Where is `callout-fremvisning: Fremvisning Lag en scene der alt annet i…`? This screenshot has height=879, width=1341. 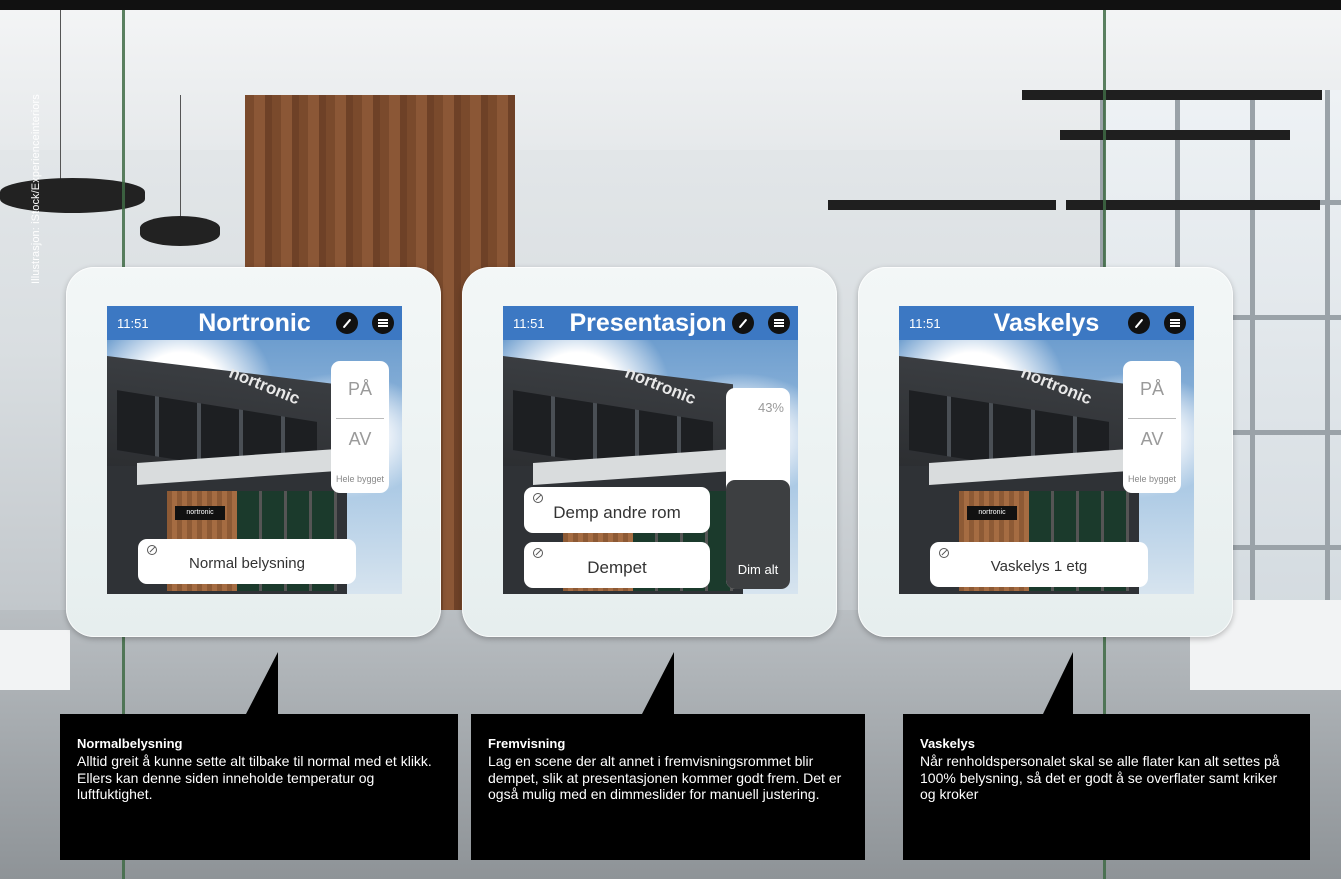
callout-fremvisning: Fremvisning Lag en scene der alt annet i… is located at coordinates (668, 787).